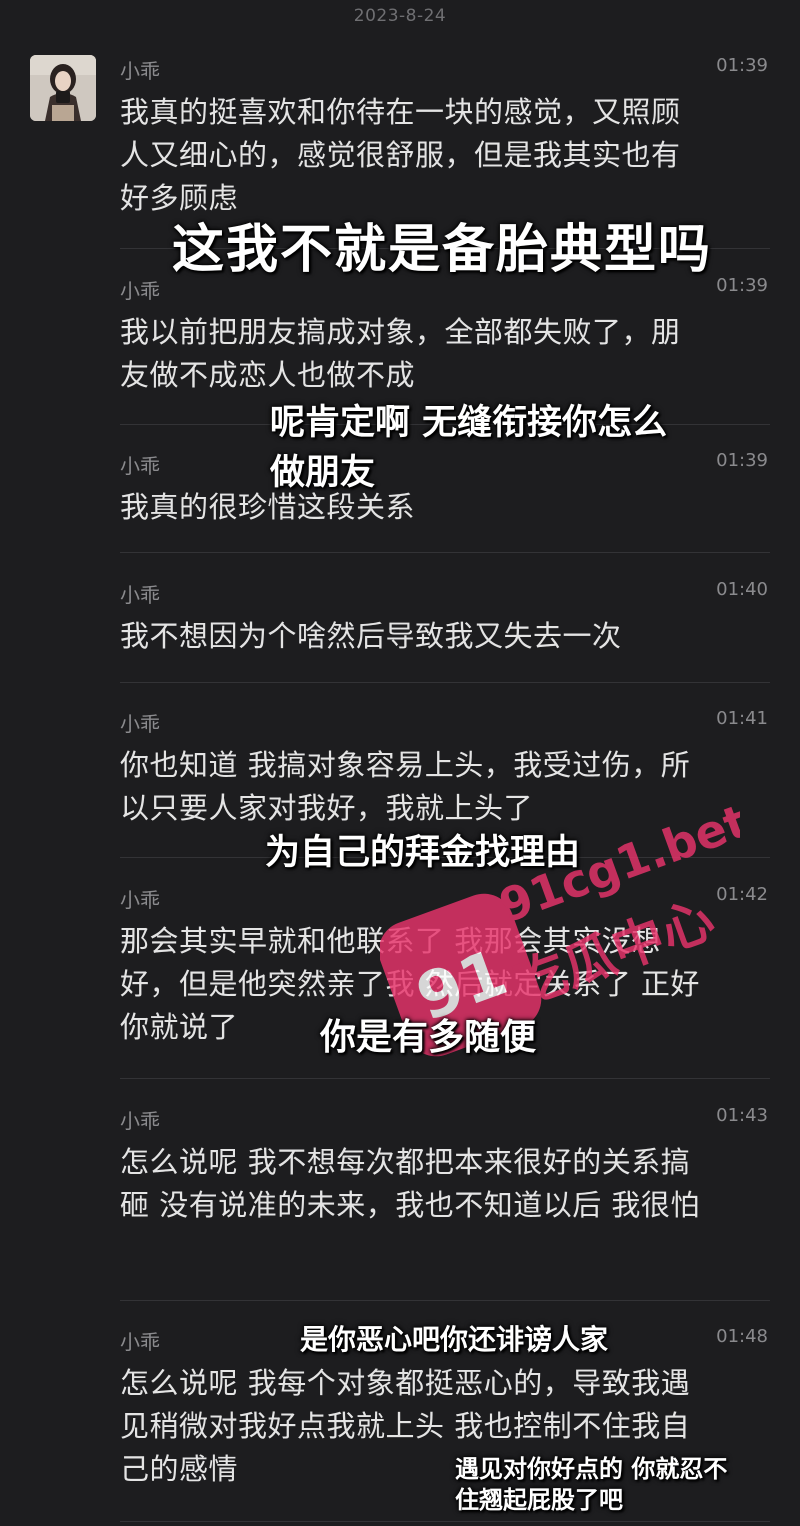  I want to click on overlay-caption: 是你恶心吧你还诽谤人家, so click(454, 1339).